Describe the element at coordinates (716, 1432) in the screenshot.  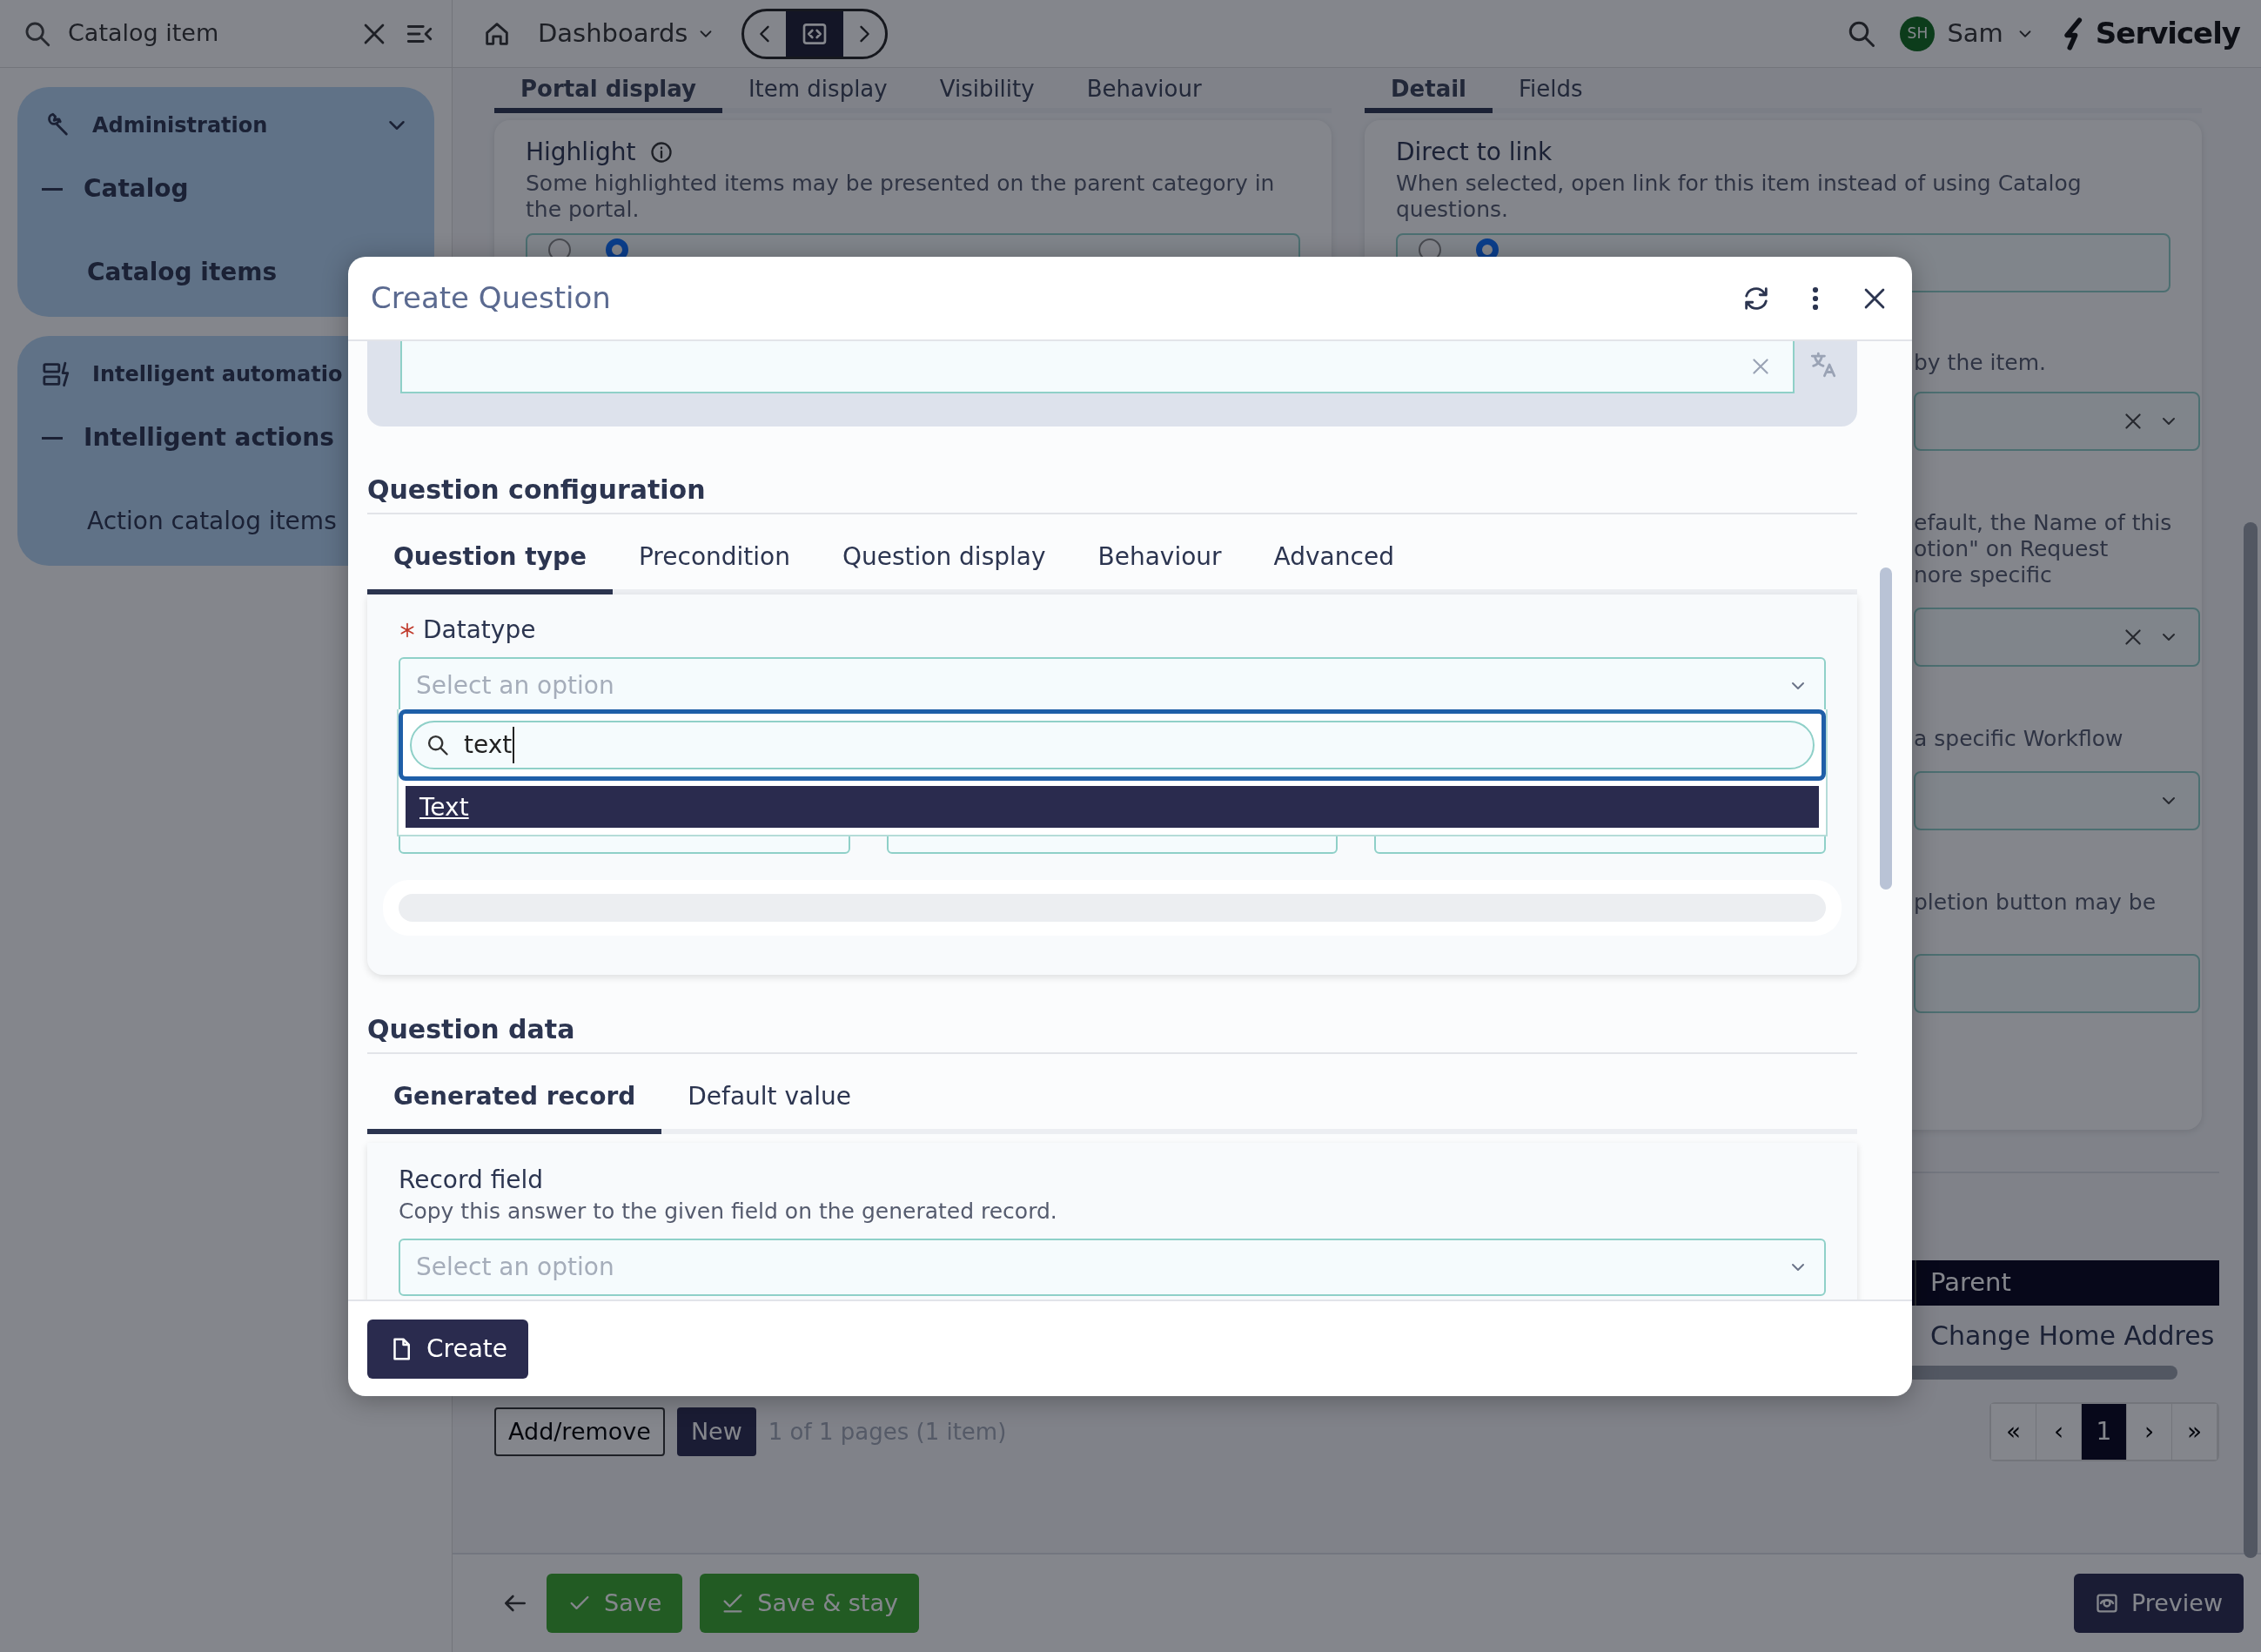
I see `new-button: New` at that location.